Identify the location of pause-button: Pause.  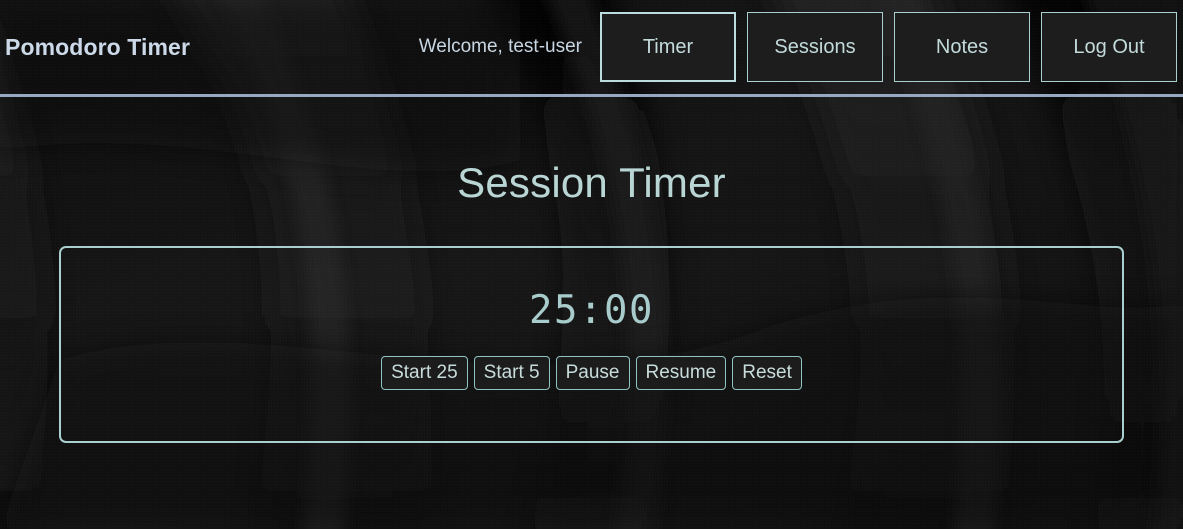
(592, 373).